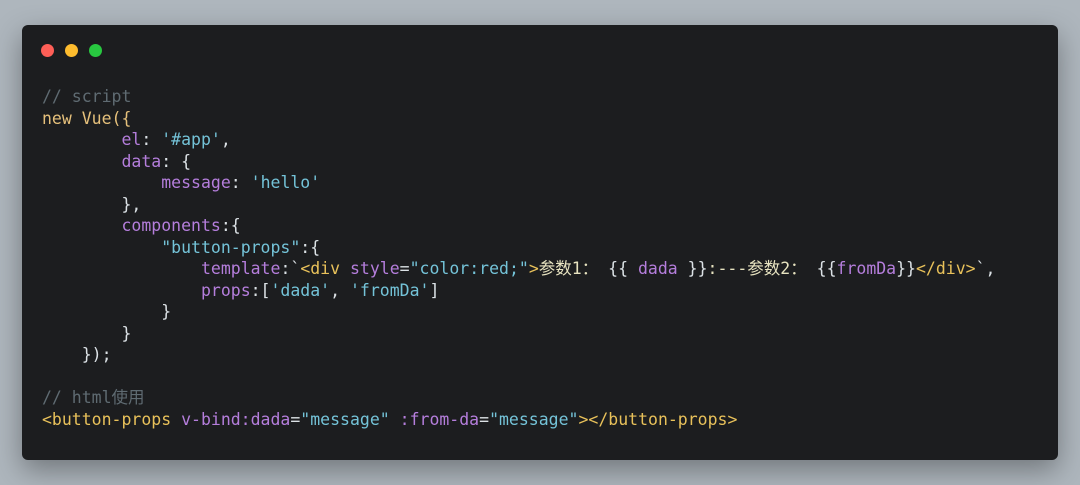  I want to click on code-token: :from-da, so click(439, 419).